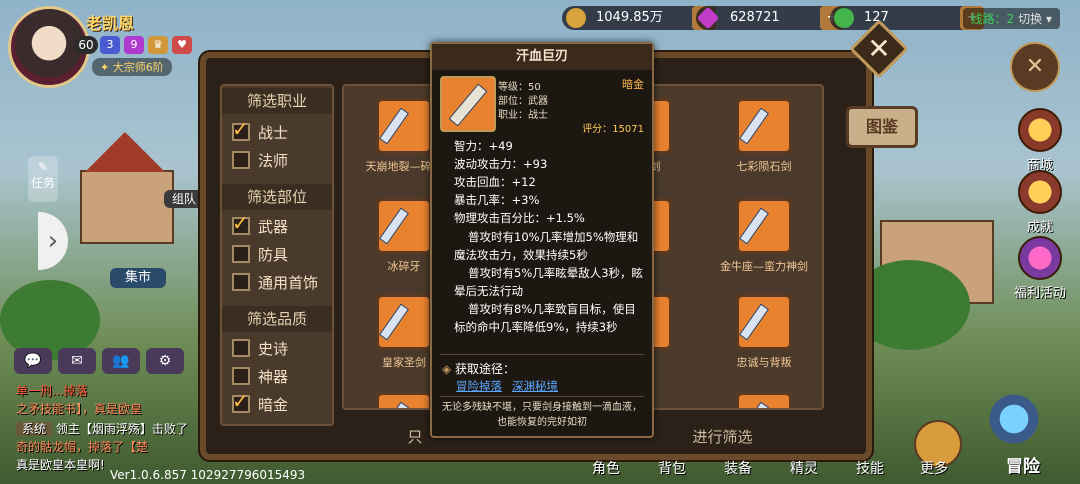 The height and width of the screenshot is (484, 1080). What do you see at coordinates (1040, 130) in the screenshot?
I see `shop-icon` at bounding box center [1040, 130].